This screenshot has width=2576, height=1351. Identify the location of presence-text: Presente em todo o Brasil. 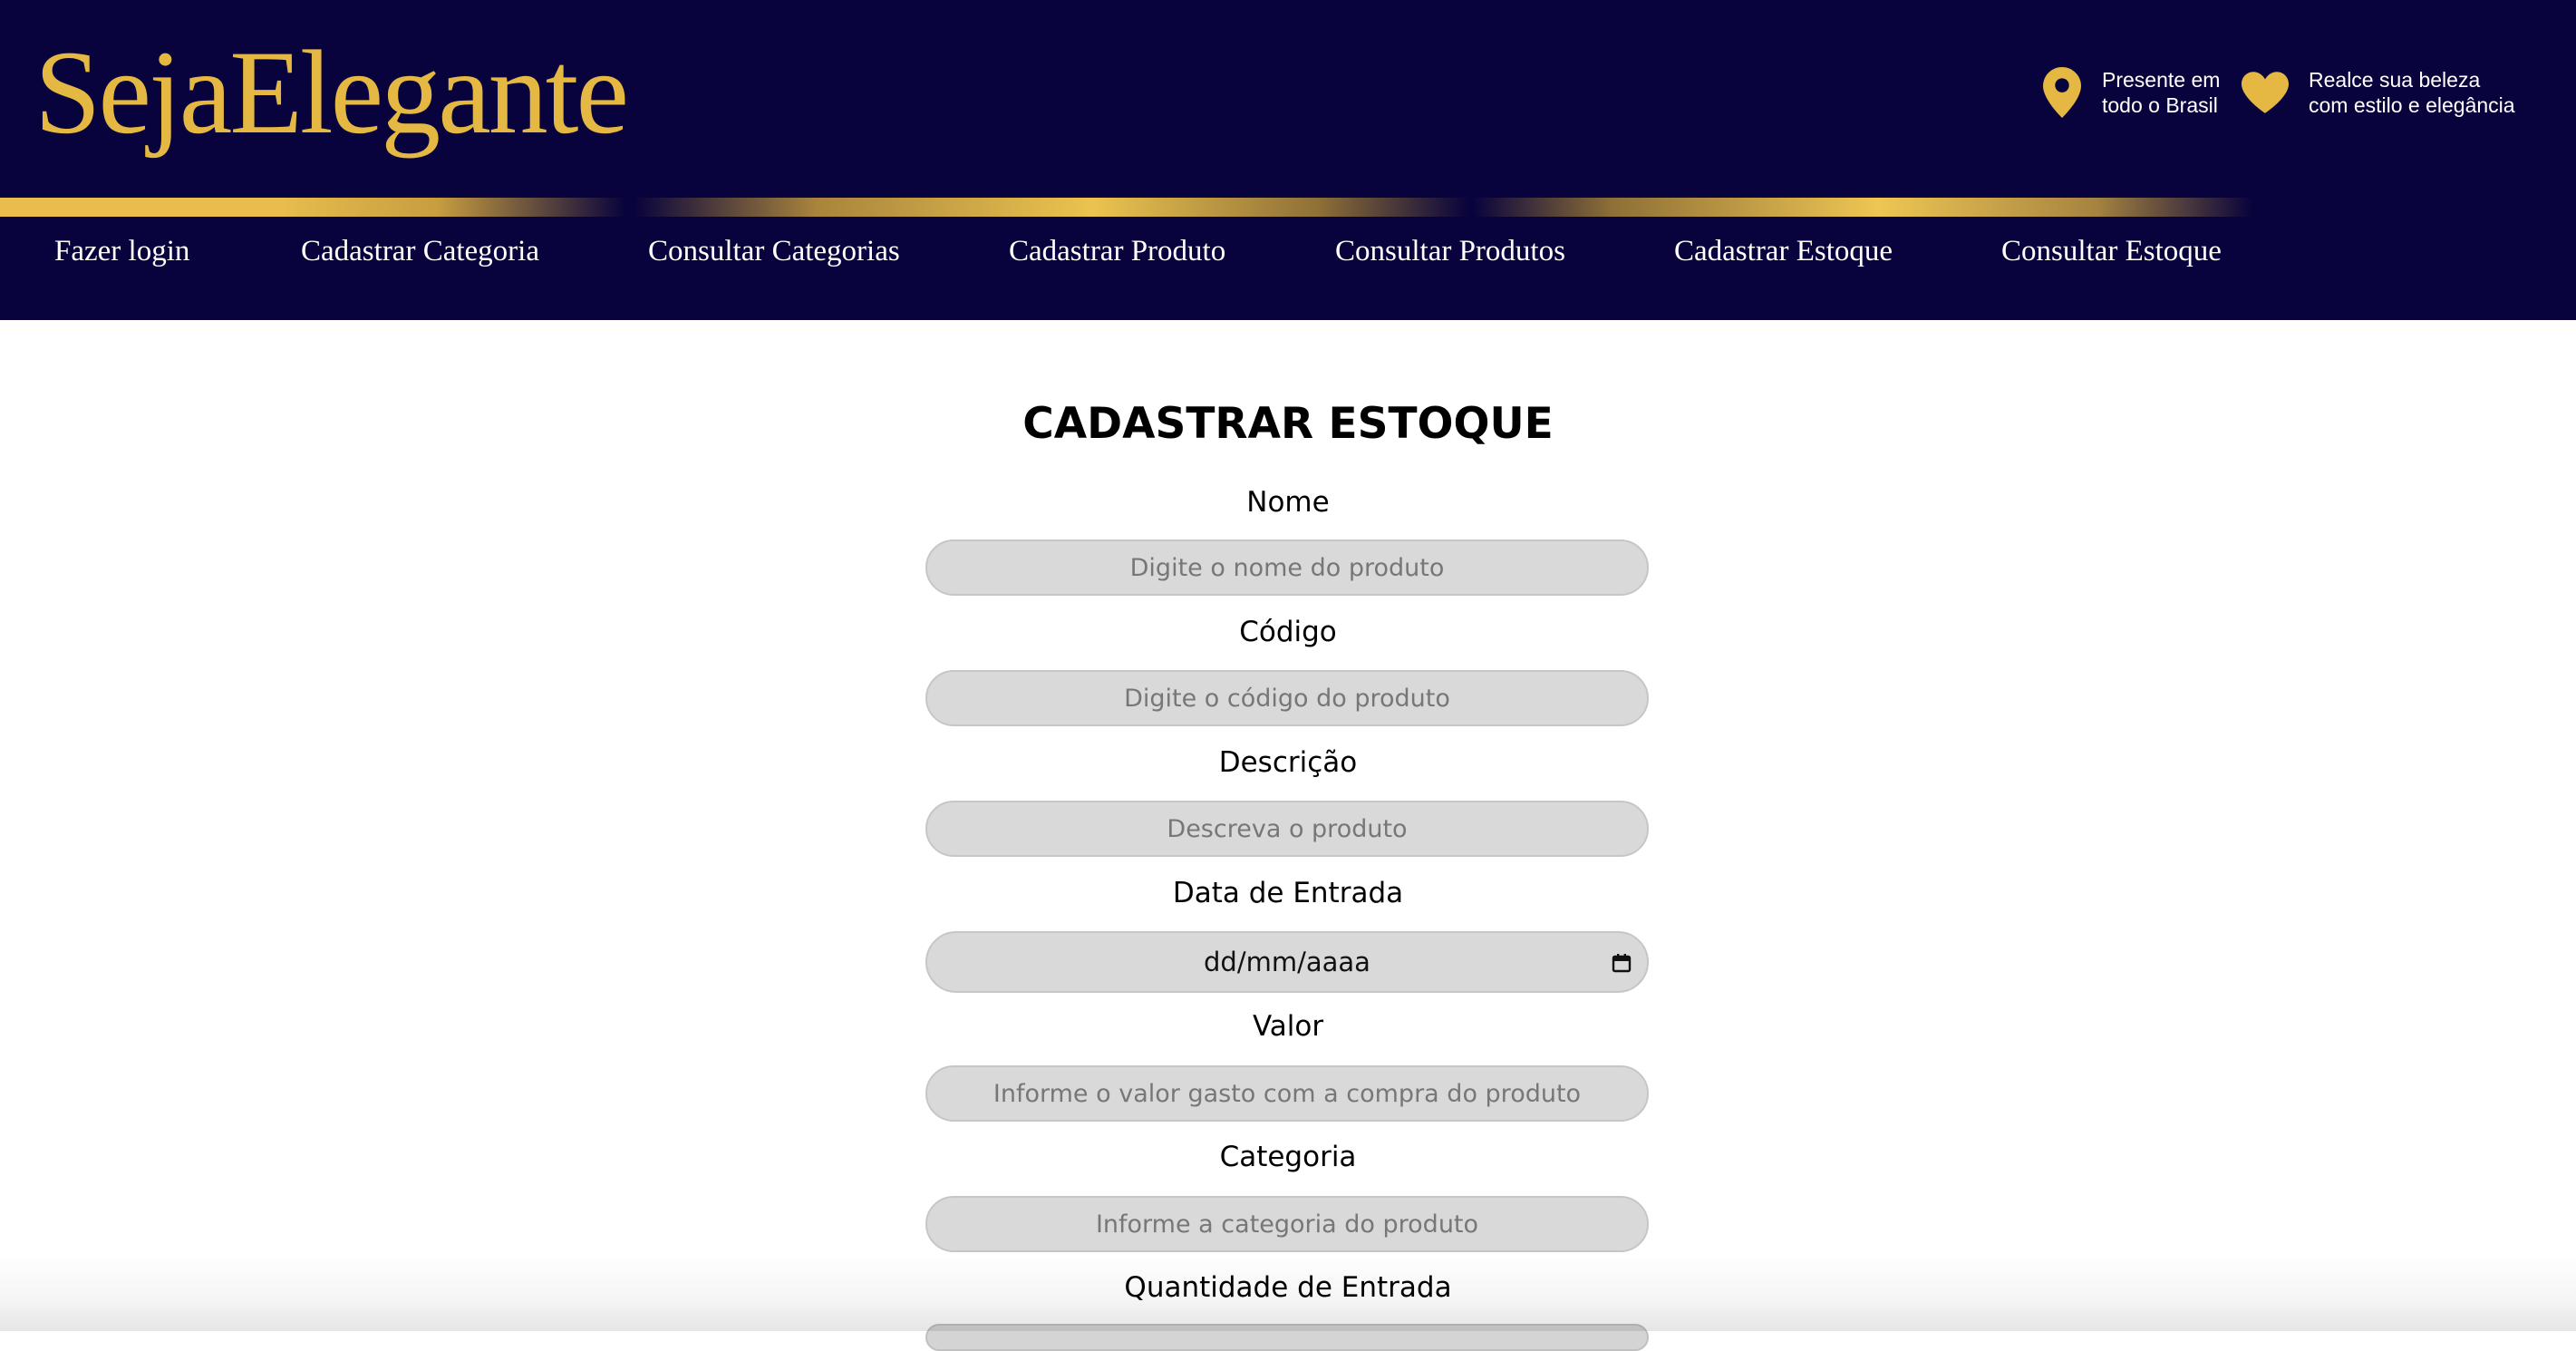
(2161, 92).